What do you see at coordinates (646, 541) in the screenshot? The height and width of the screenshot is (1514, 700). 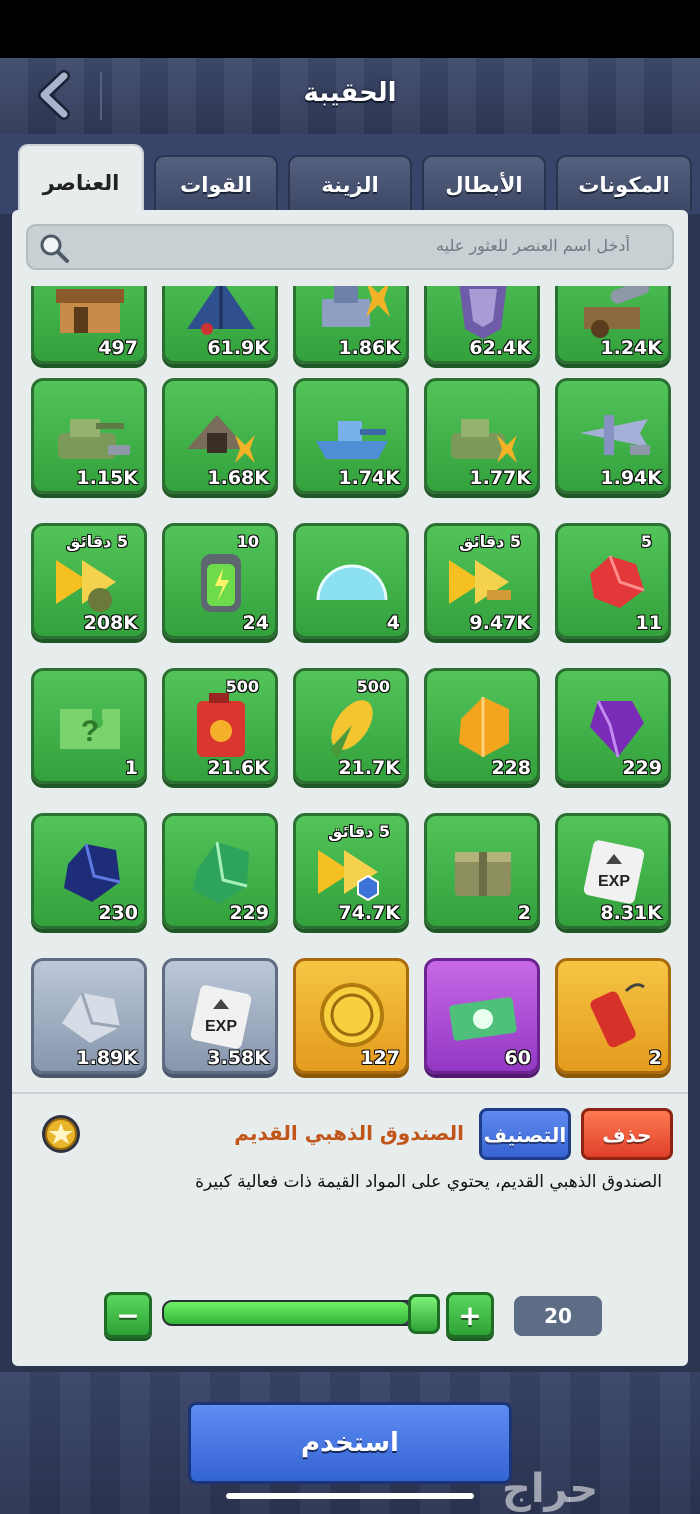 I see `item-tag: 5` at bounding box center [646, 541].